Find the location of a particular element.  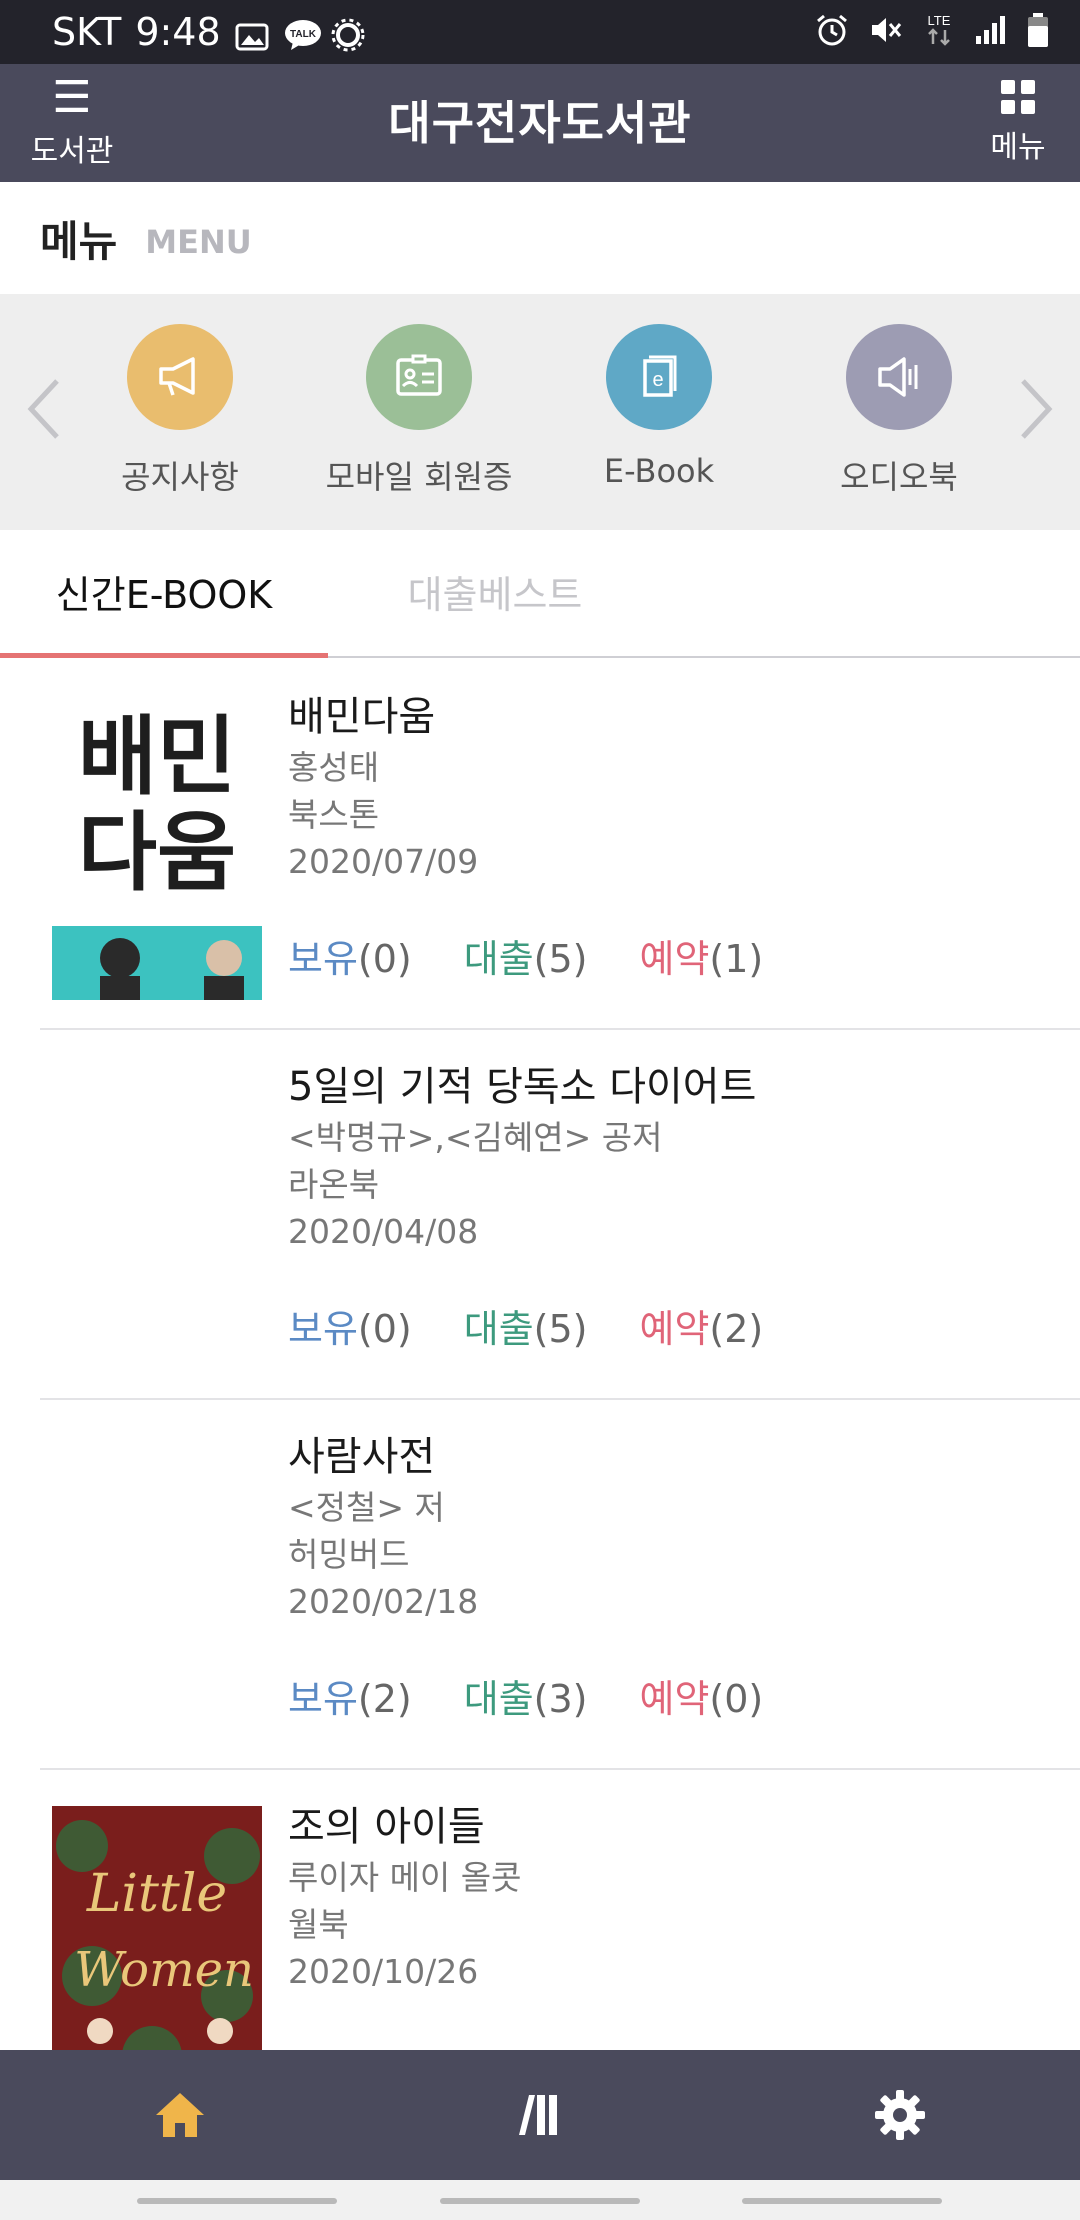

book-title: 조의 아이들 is located at coordinates (405, 1827).